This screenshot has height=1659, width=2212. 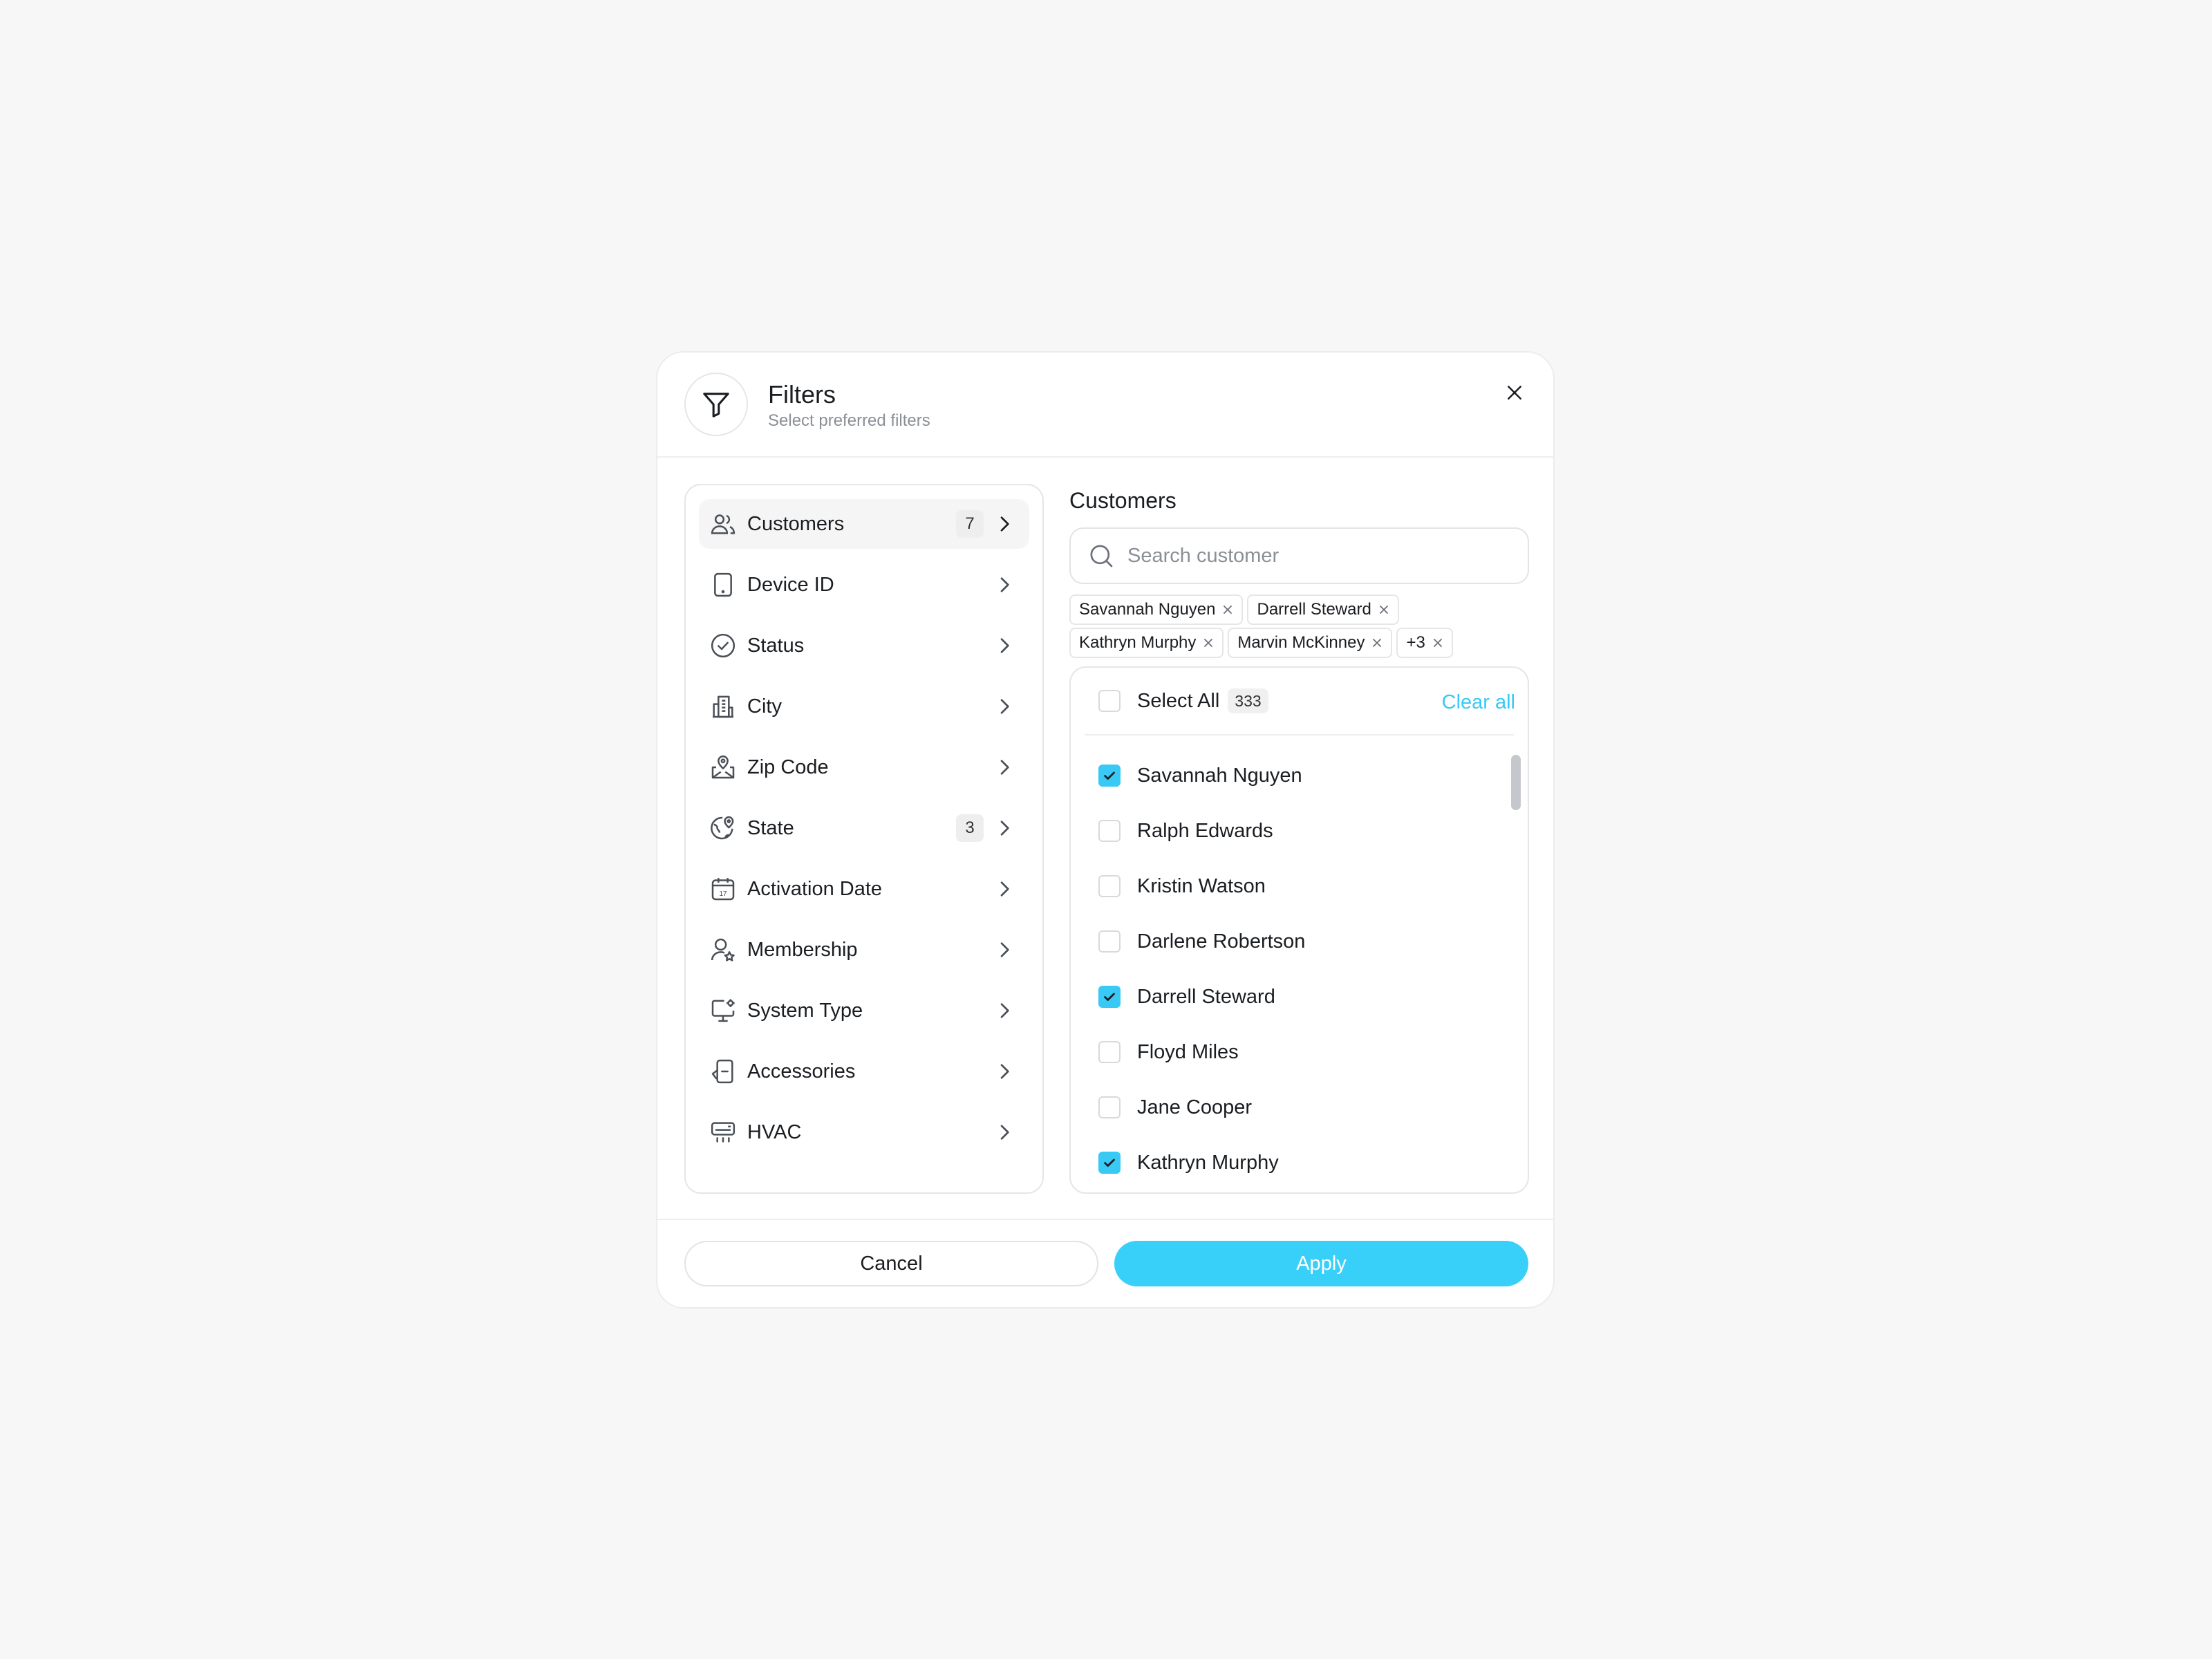 I want to click on customer-row: Darlene Robertson, so click(x=1292, y=941).